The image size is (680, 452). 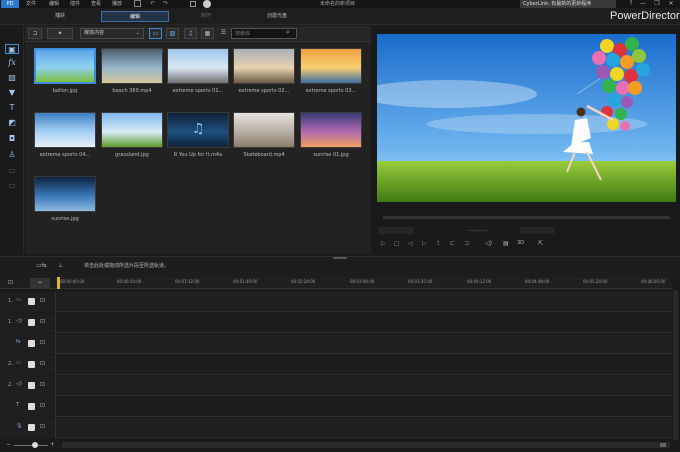 I want to click on plugins-icon: ✦, so click(x=60, y=33).